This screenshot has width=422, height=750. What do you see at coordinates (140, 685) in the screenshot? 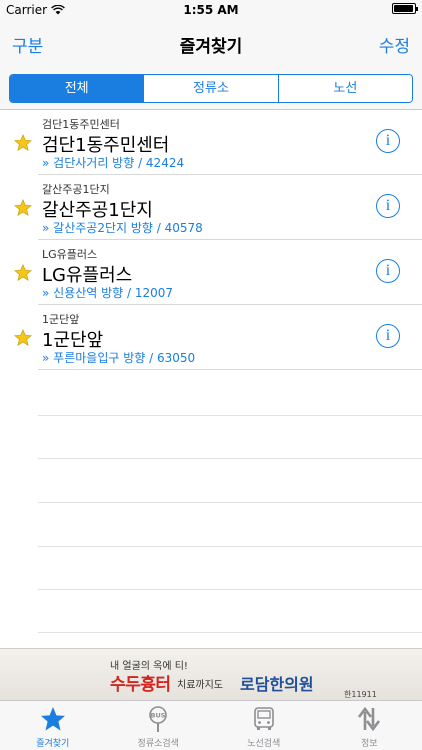
I see `ad-headline: 수두흉터` at bounding box center [140, 685].